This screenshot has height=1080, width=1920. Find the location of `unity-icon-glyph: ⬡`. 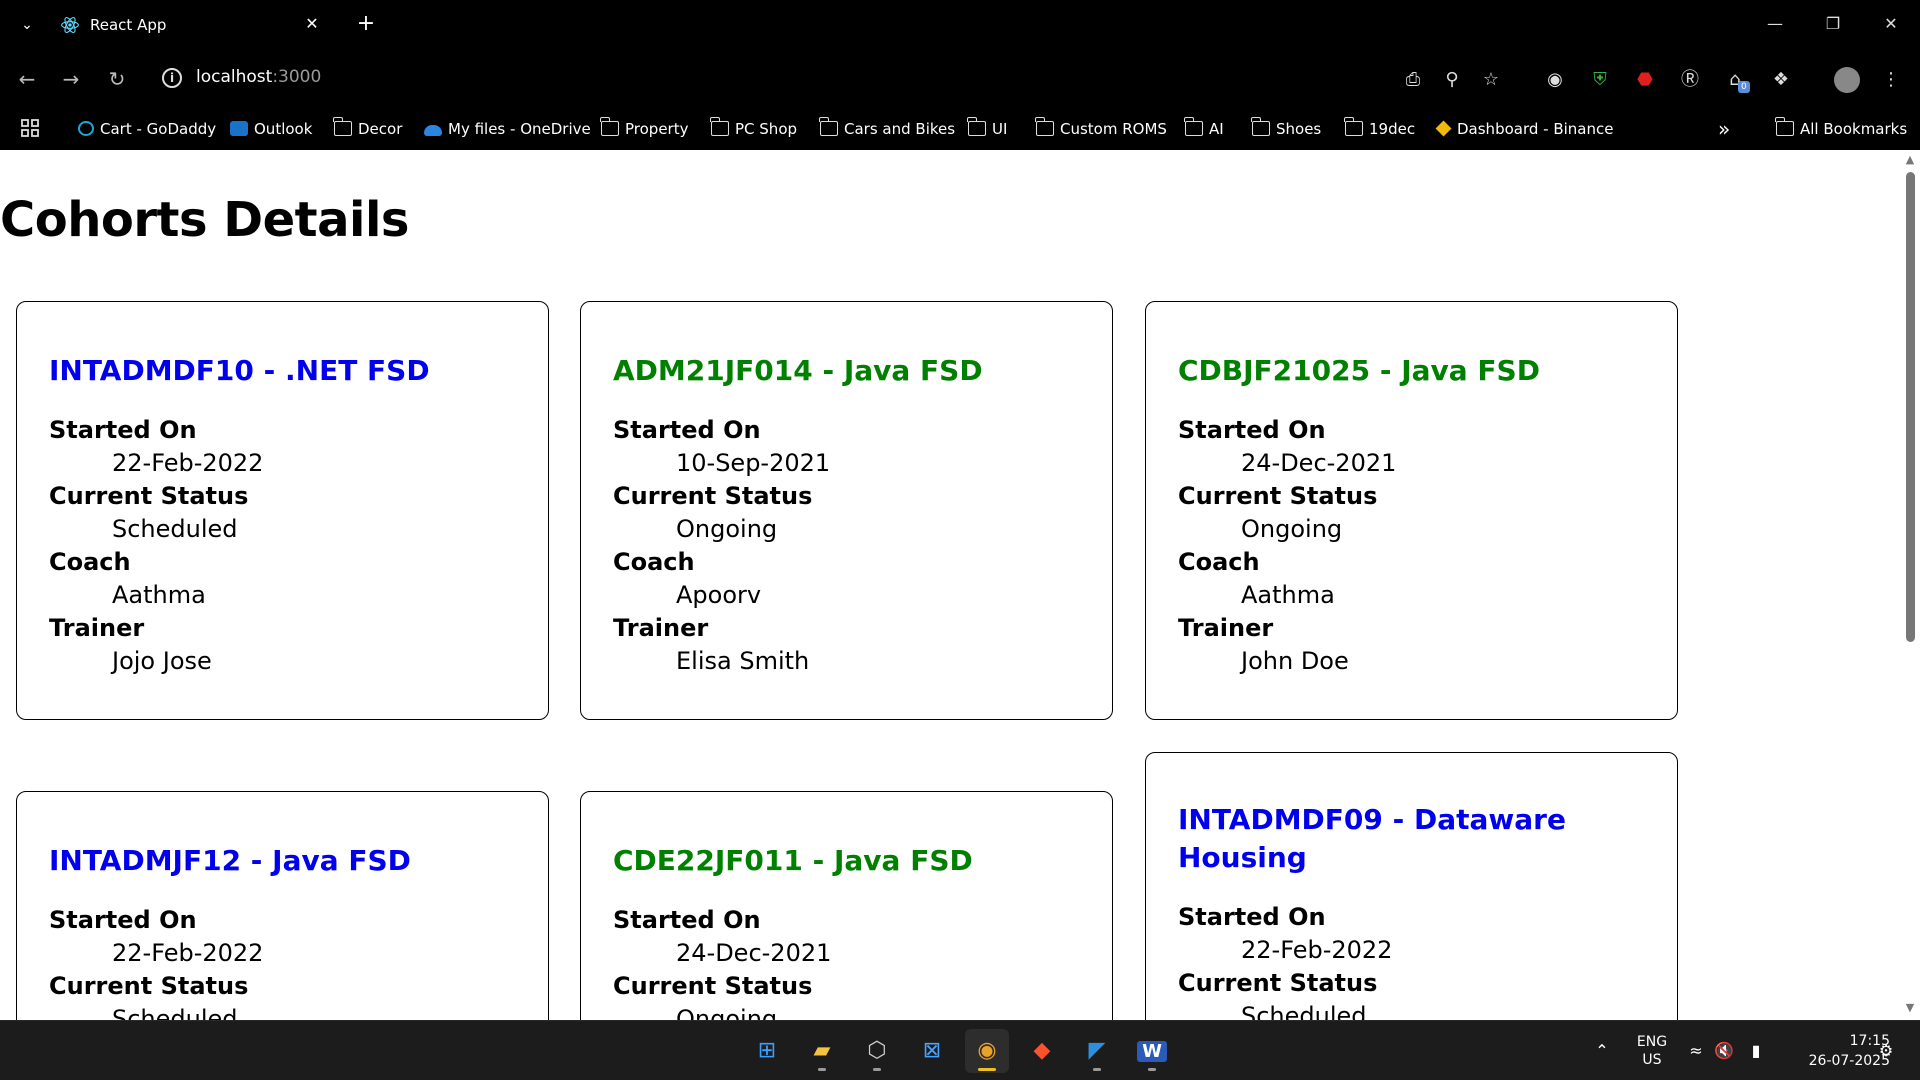

unity-icon-glyph: ⬡ is located at coordinates (877, 1050).